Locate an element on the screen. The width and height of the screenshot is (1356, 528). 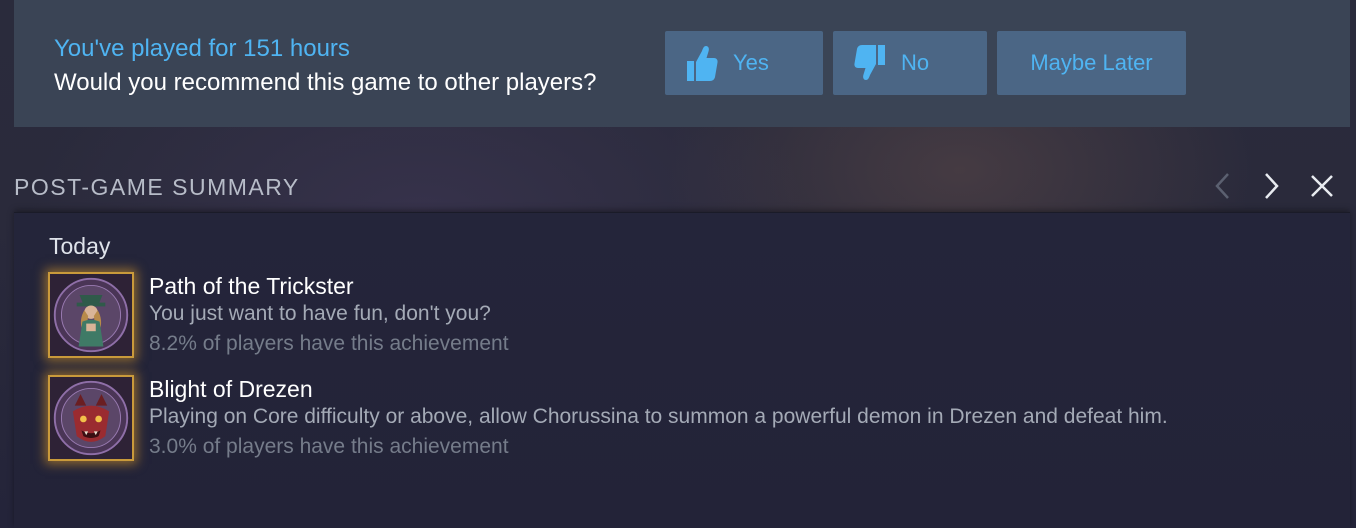
maybe-later-button: Maybe Later is located at coordinates (1091, 63).